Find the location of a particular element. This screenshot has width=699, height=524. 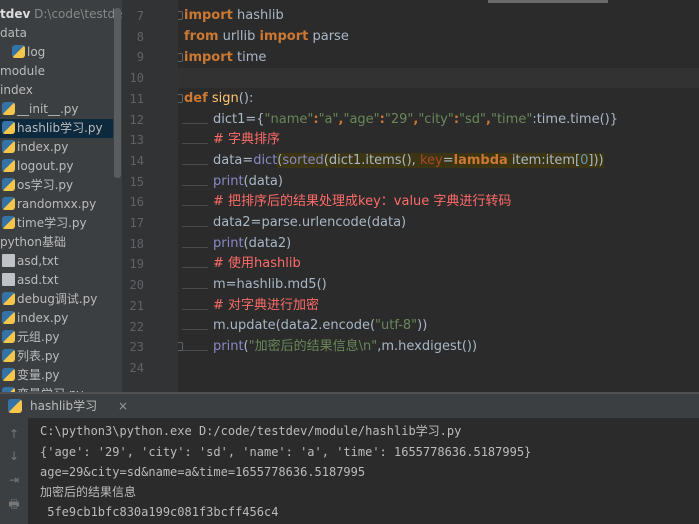

code-line-11: def sign(): is located at coordinates (218, 99).